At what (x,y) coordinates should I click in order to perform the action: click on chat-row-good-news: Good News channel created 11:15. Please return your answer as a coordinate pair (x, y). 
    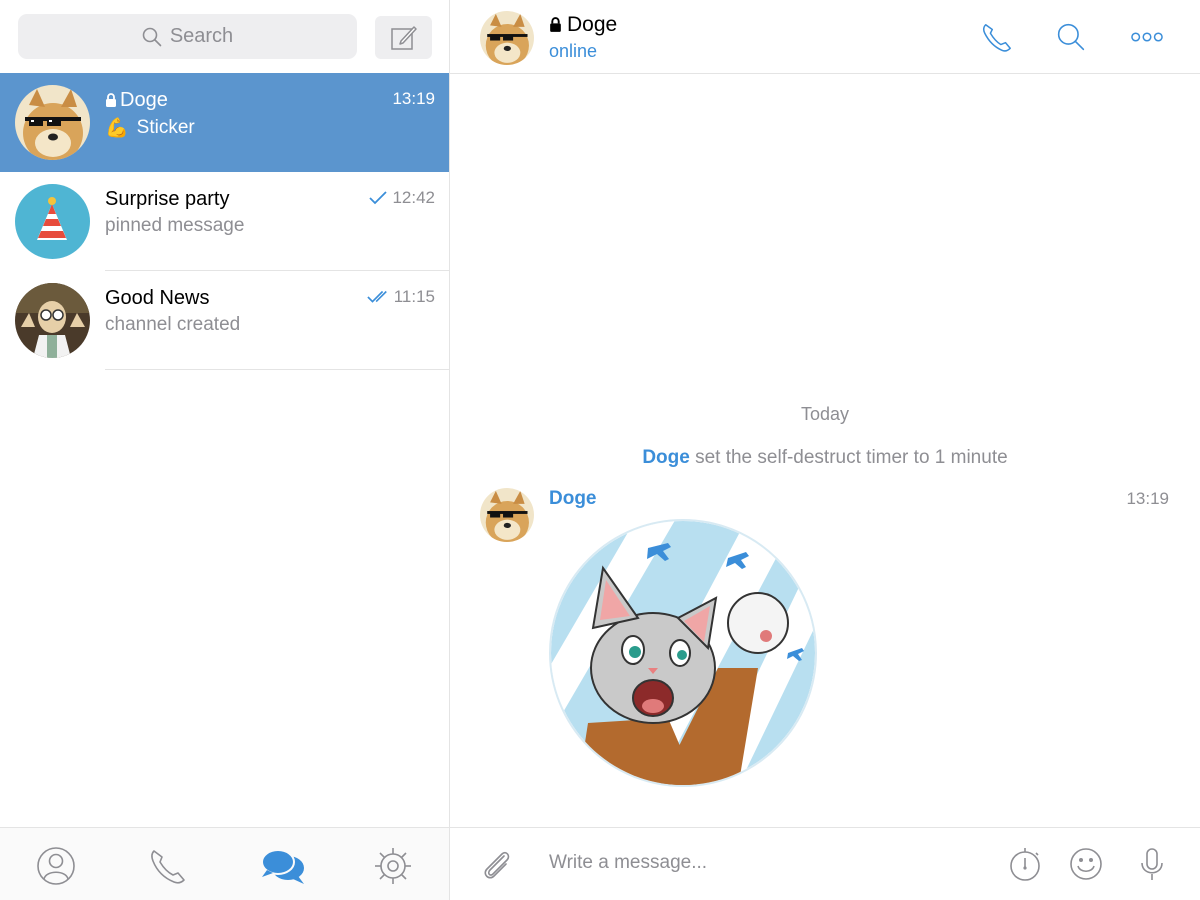
    Looking at the image, I should click on (224, 320).